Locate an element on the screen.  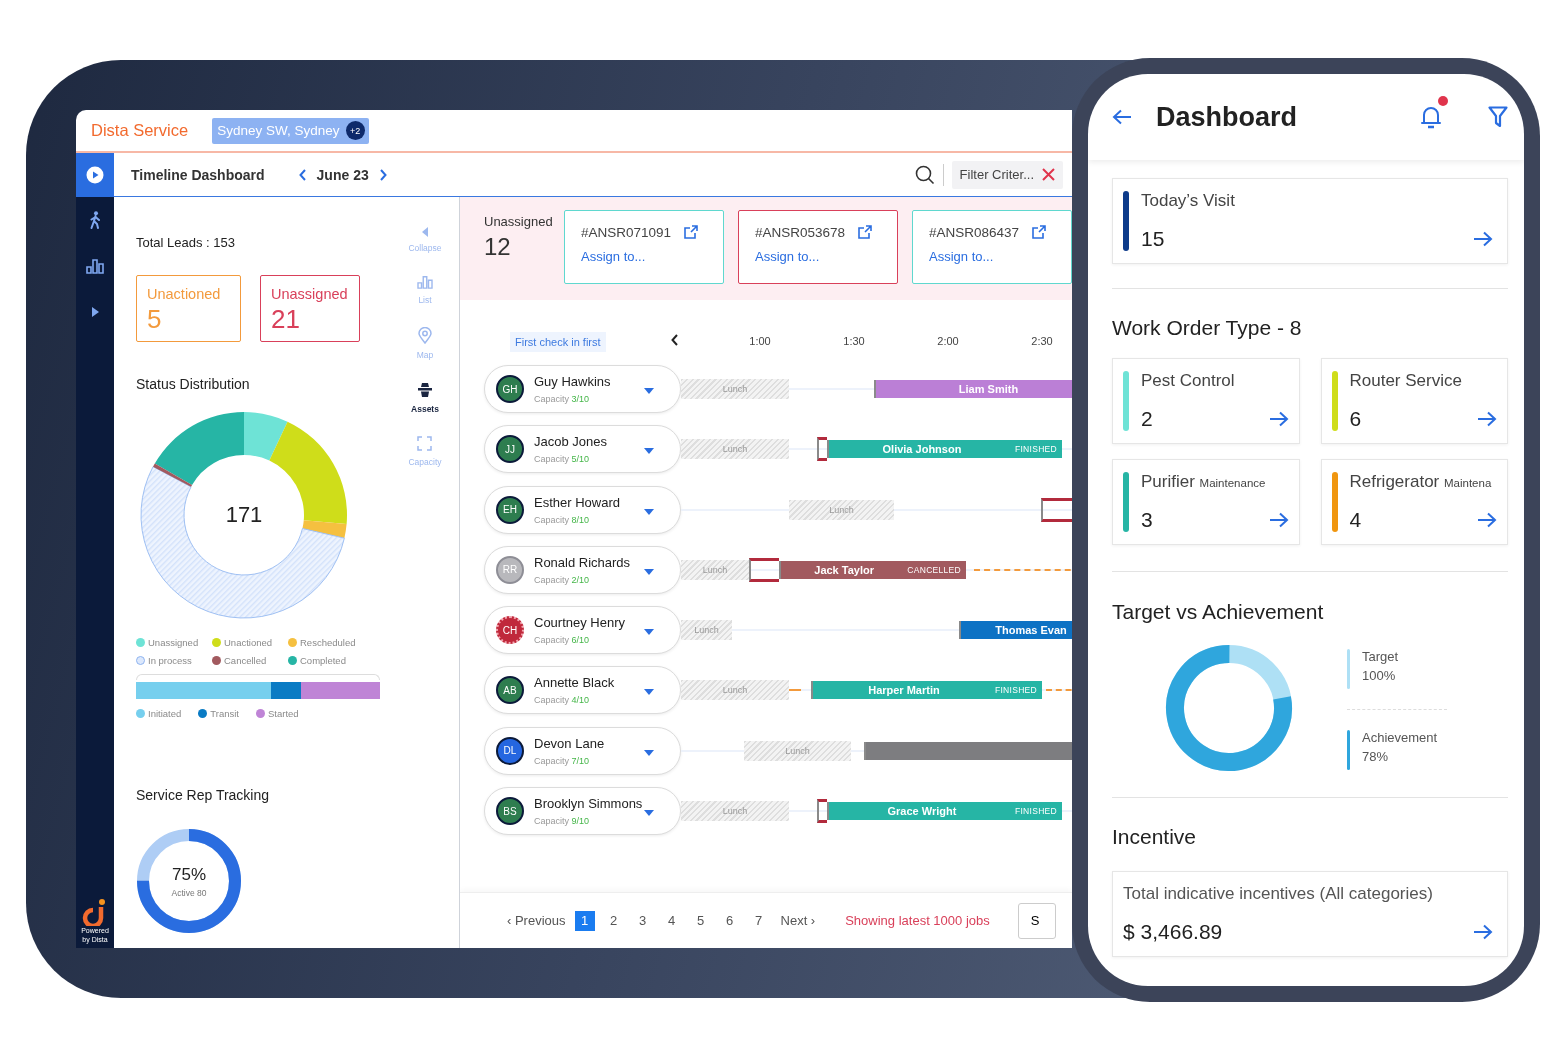
app-logo-text: Dista Service is located at coordinates (140, 130).